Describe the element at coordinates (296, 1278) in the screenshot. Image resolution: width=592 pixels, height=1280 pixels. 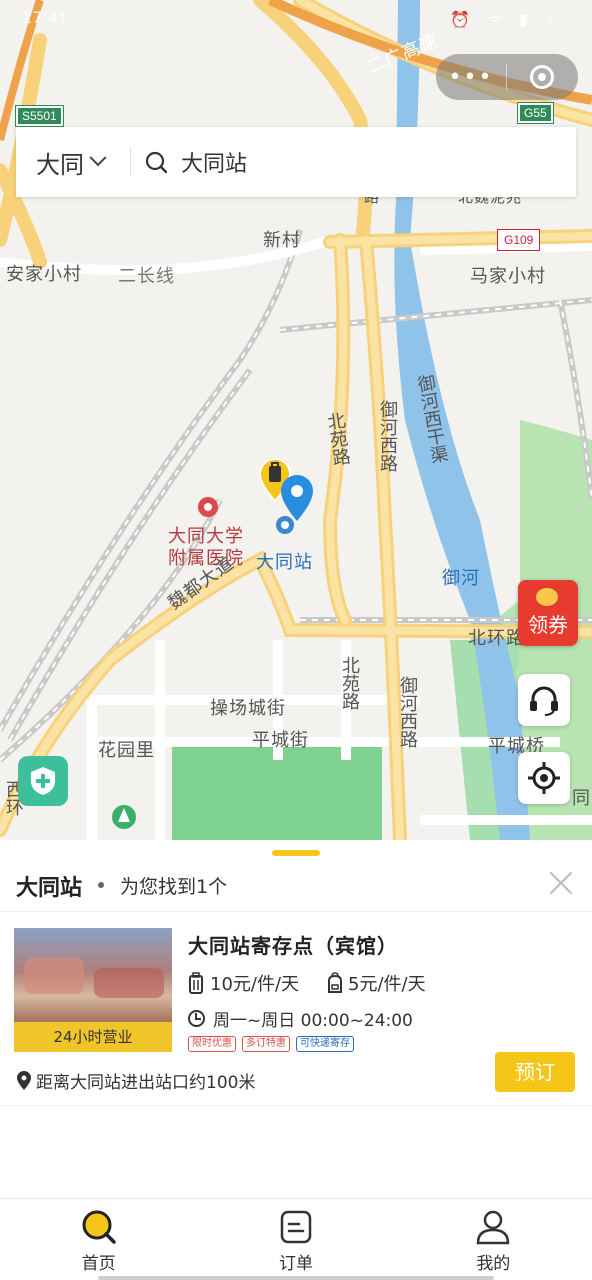
I see `home-indicator` at that location.